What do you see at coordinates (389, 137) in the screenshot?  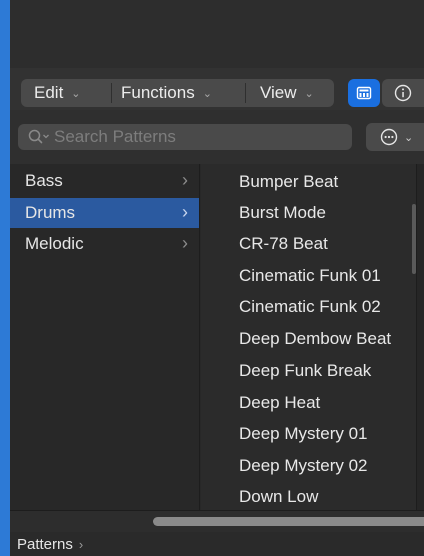 I see `ellipsis-circle-icon` at bounding box center [389, 137].